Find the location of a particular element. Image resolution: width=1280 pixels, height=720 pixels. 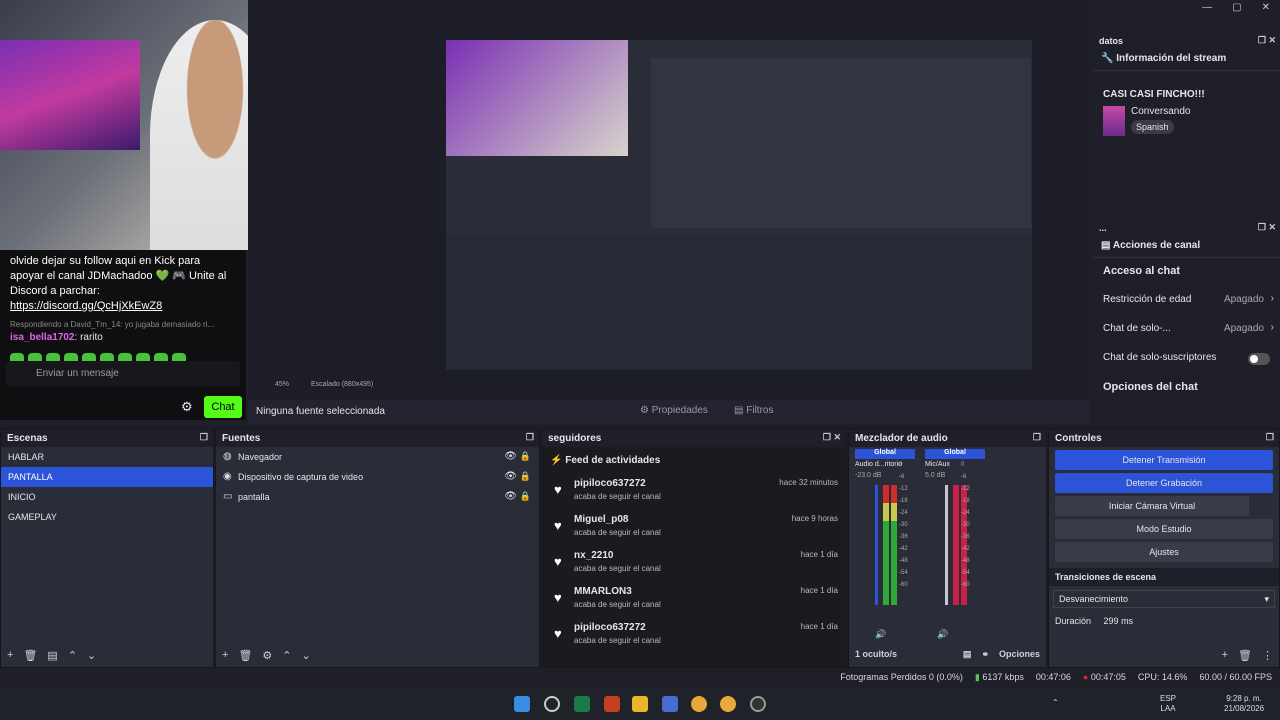

minimize-icon: — is located at coordinates (1207, 7).